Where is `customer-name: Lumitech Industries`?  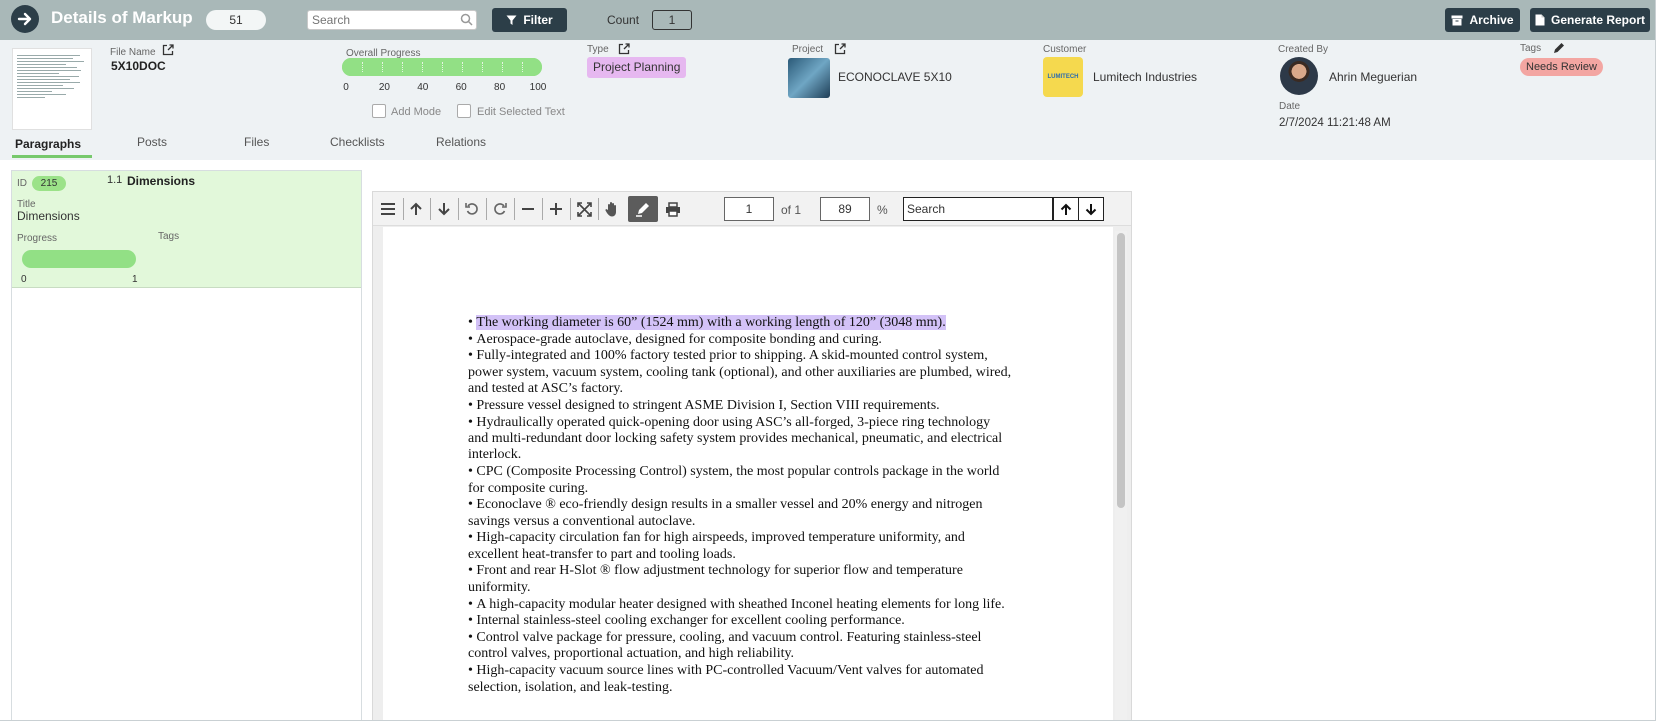 customer-name: Lumitech Industries is located at coordinates (1145, 77).